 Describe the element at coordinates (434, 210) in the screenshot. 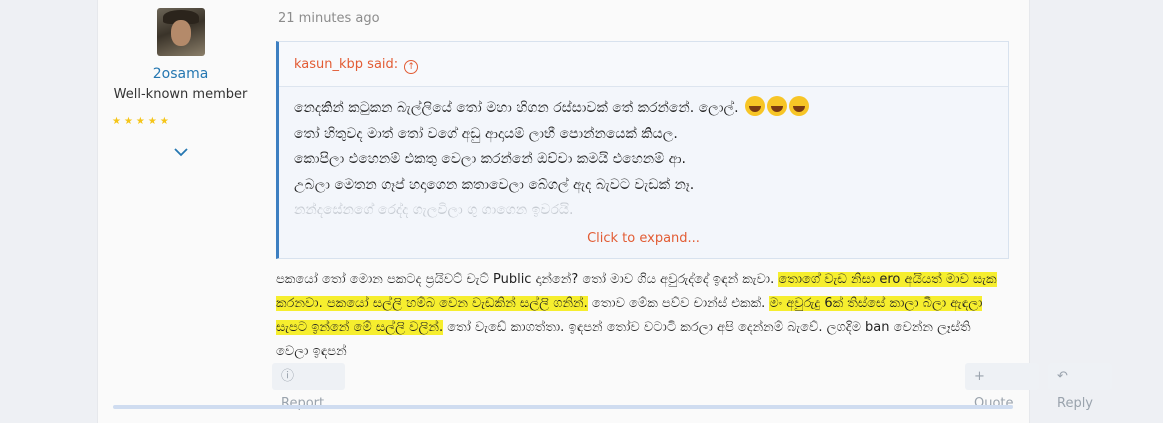

I see `quote-line: නන්දසේනගේ රෙද්ද ගැලවිලා ගු ගාගෙන ඉවරයි.` at that location.